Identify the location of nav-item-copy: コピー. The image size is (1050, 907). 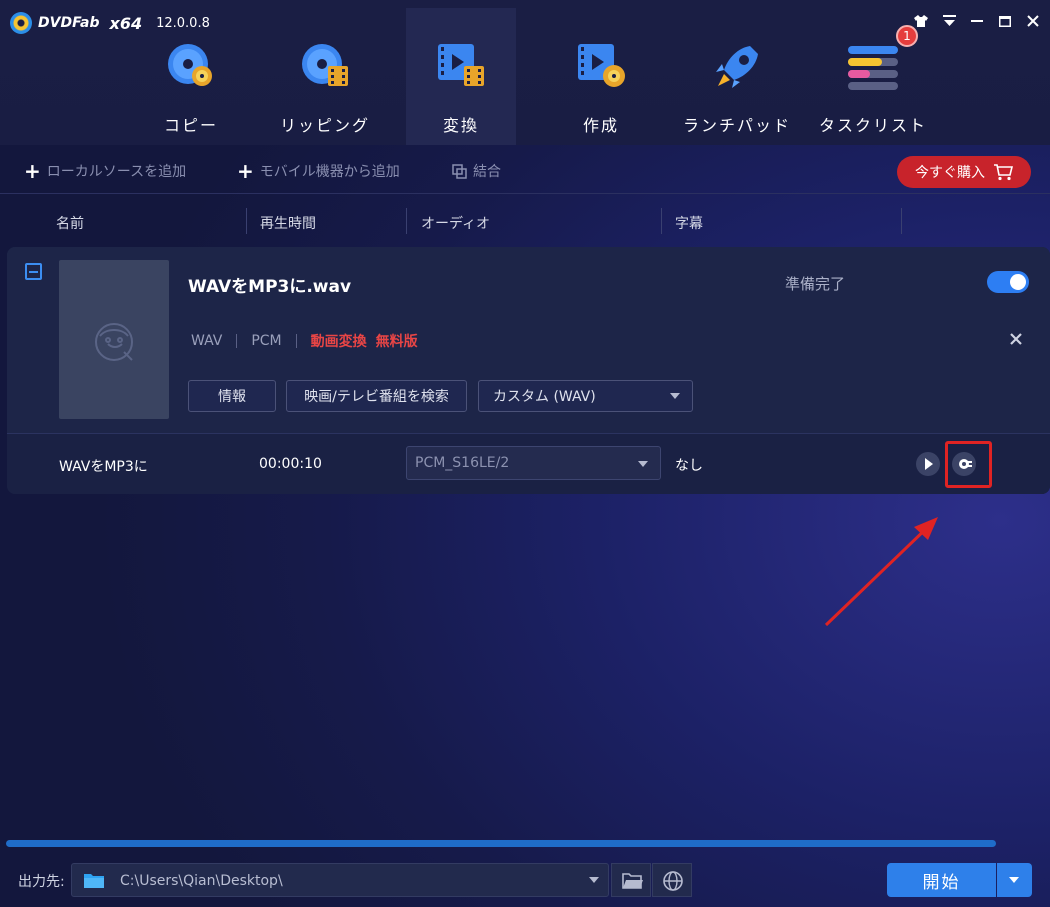
(191, 76).